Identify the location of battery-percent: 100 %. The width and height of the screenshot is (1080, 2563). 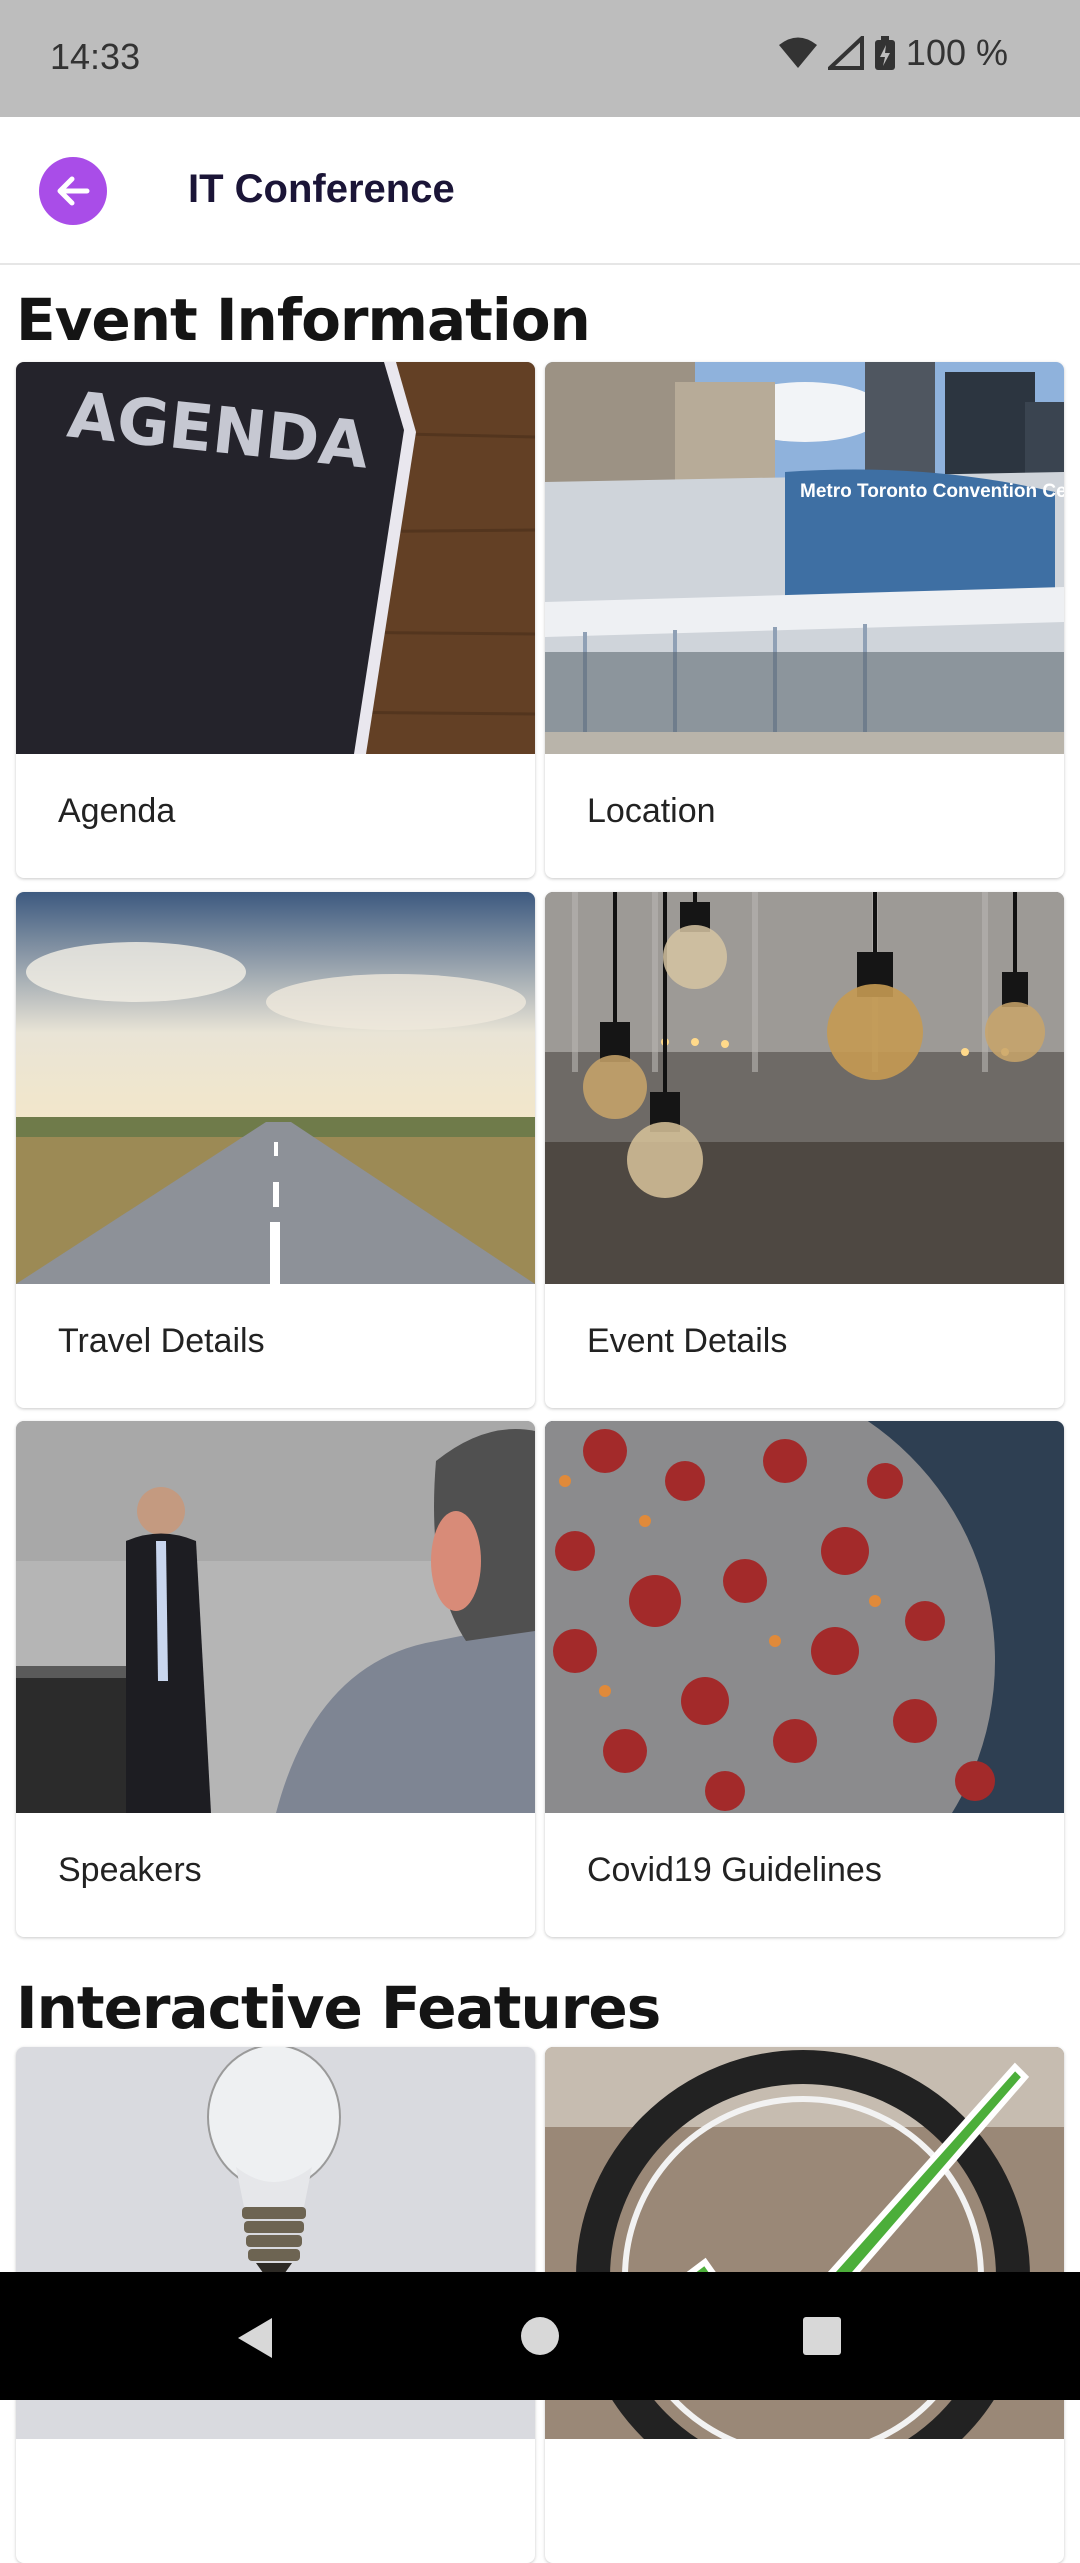
(956, 52).